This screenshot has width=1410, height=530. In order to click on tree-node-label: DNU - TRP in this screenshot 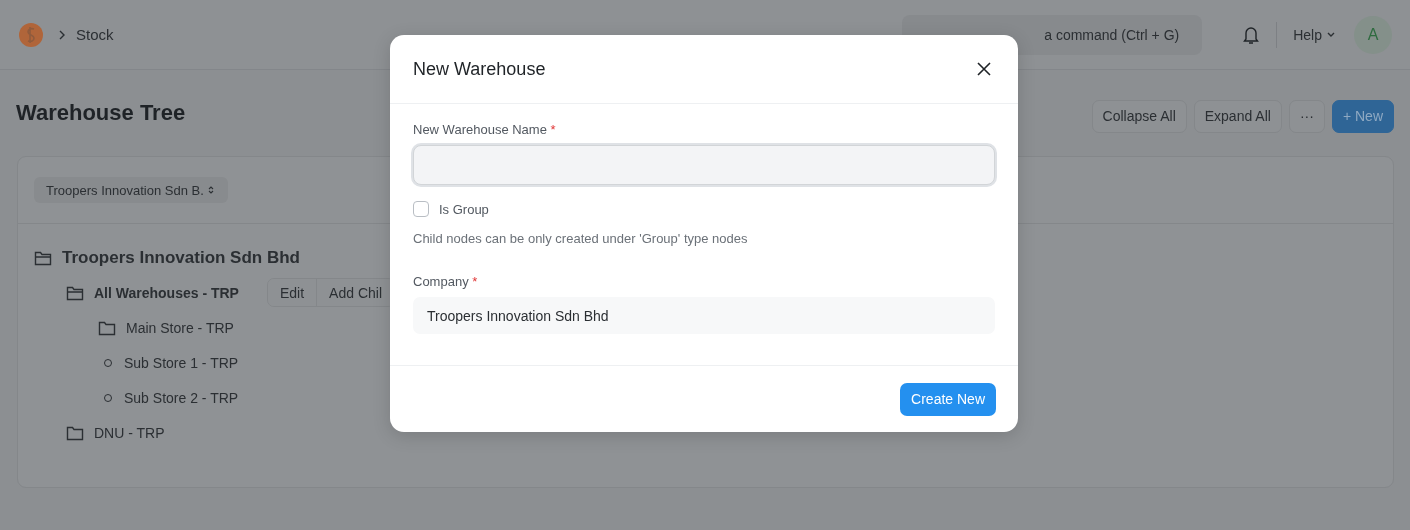, I will do `click(129, 432)`.